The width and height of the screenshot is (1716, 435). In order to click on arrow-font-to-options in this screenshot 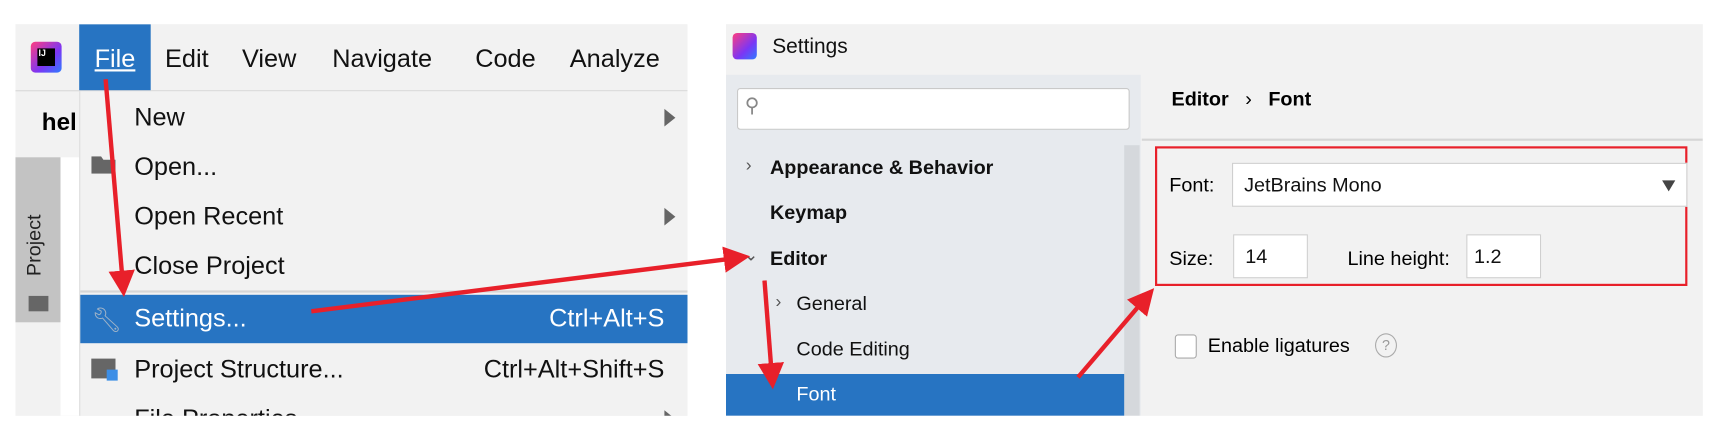, I will do `click(1115, 333)`.